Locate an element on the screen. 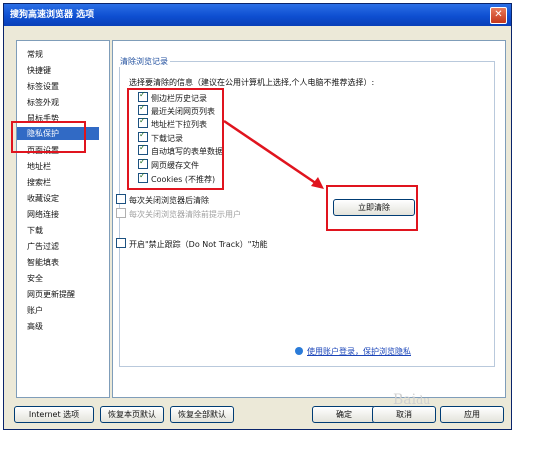 The height and width of the screenshot is (456, 545). nav-item-security: 安全 is located at coordinates (35, 278).